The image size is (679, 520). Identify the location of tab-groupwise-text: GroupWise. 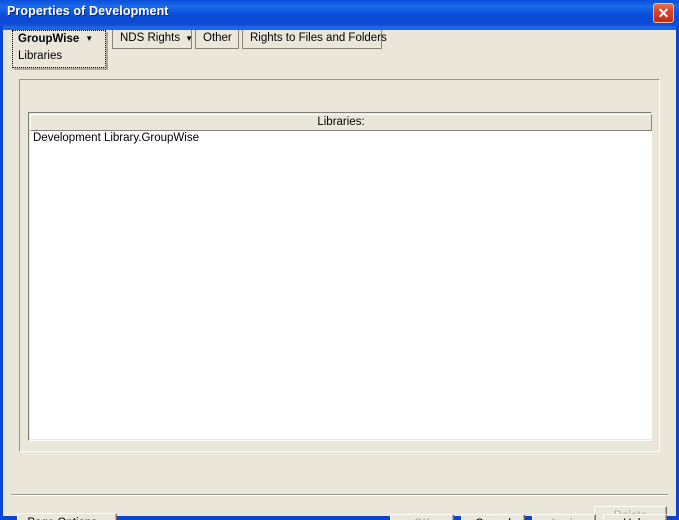
(49, 39).